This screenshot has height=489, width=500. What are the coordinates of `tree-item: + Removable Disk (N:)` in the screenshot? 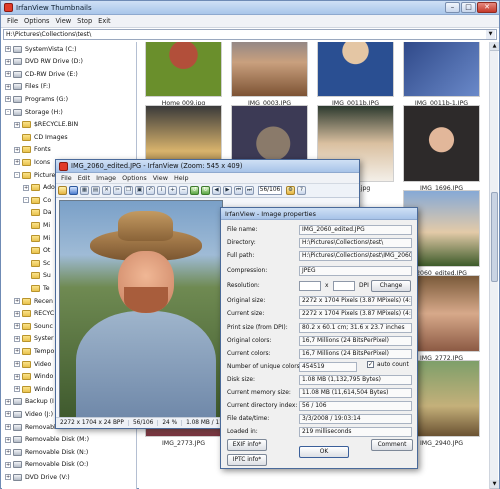 It's located at (46, 452).